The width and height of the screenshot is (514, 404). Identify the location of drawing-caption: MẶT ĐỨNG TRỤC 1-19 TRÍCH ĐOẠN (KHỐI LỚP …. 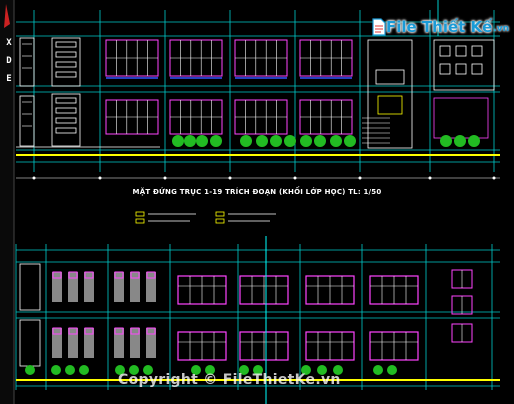
(257, 192).